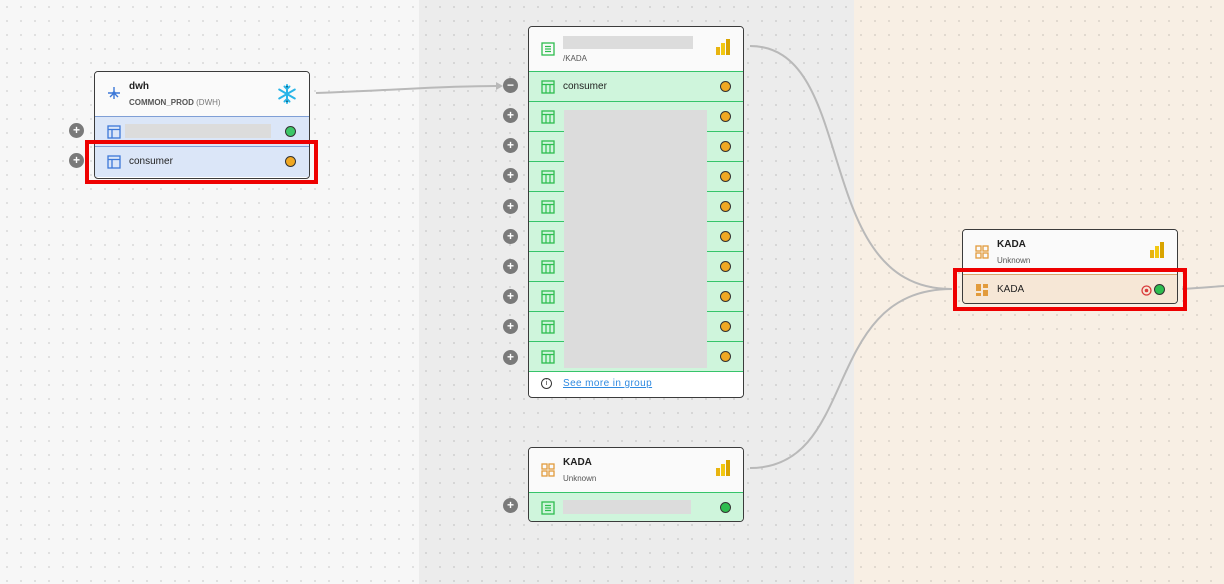 The height and width of the screenshot is (584, 1224). What do you see at coordinates (114, 93) in the screenshot?
I see `lineage-icon` at bounding box center [114, 93].